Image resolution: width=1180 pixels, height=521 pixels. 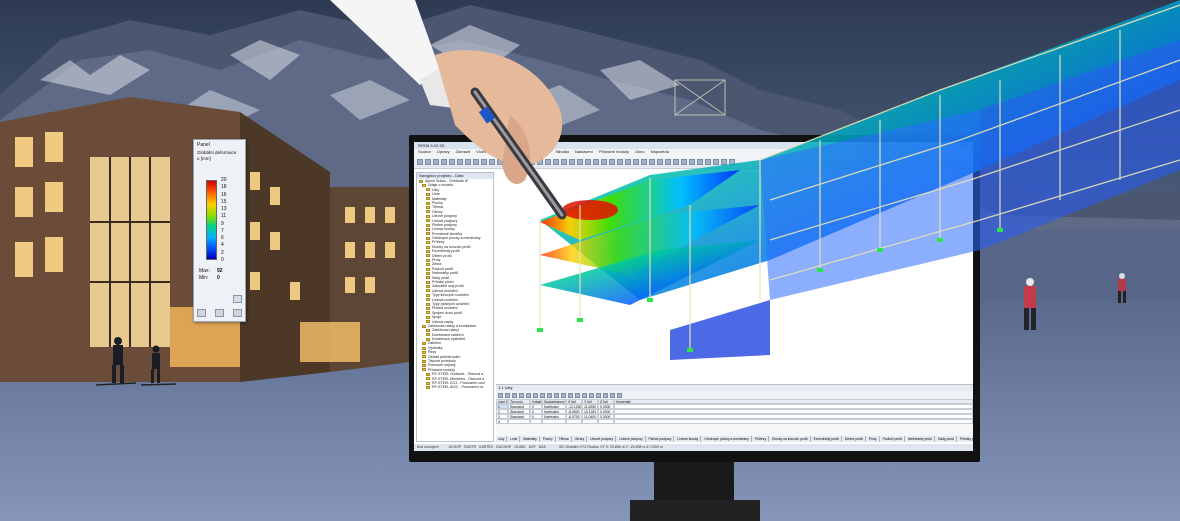 I want to click on status-mode-toggle: KARTÉZ, so click(x=486, y=447).